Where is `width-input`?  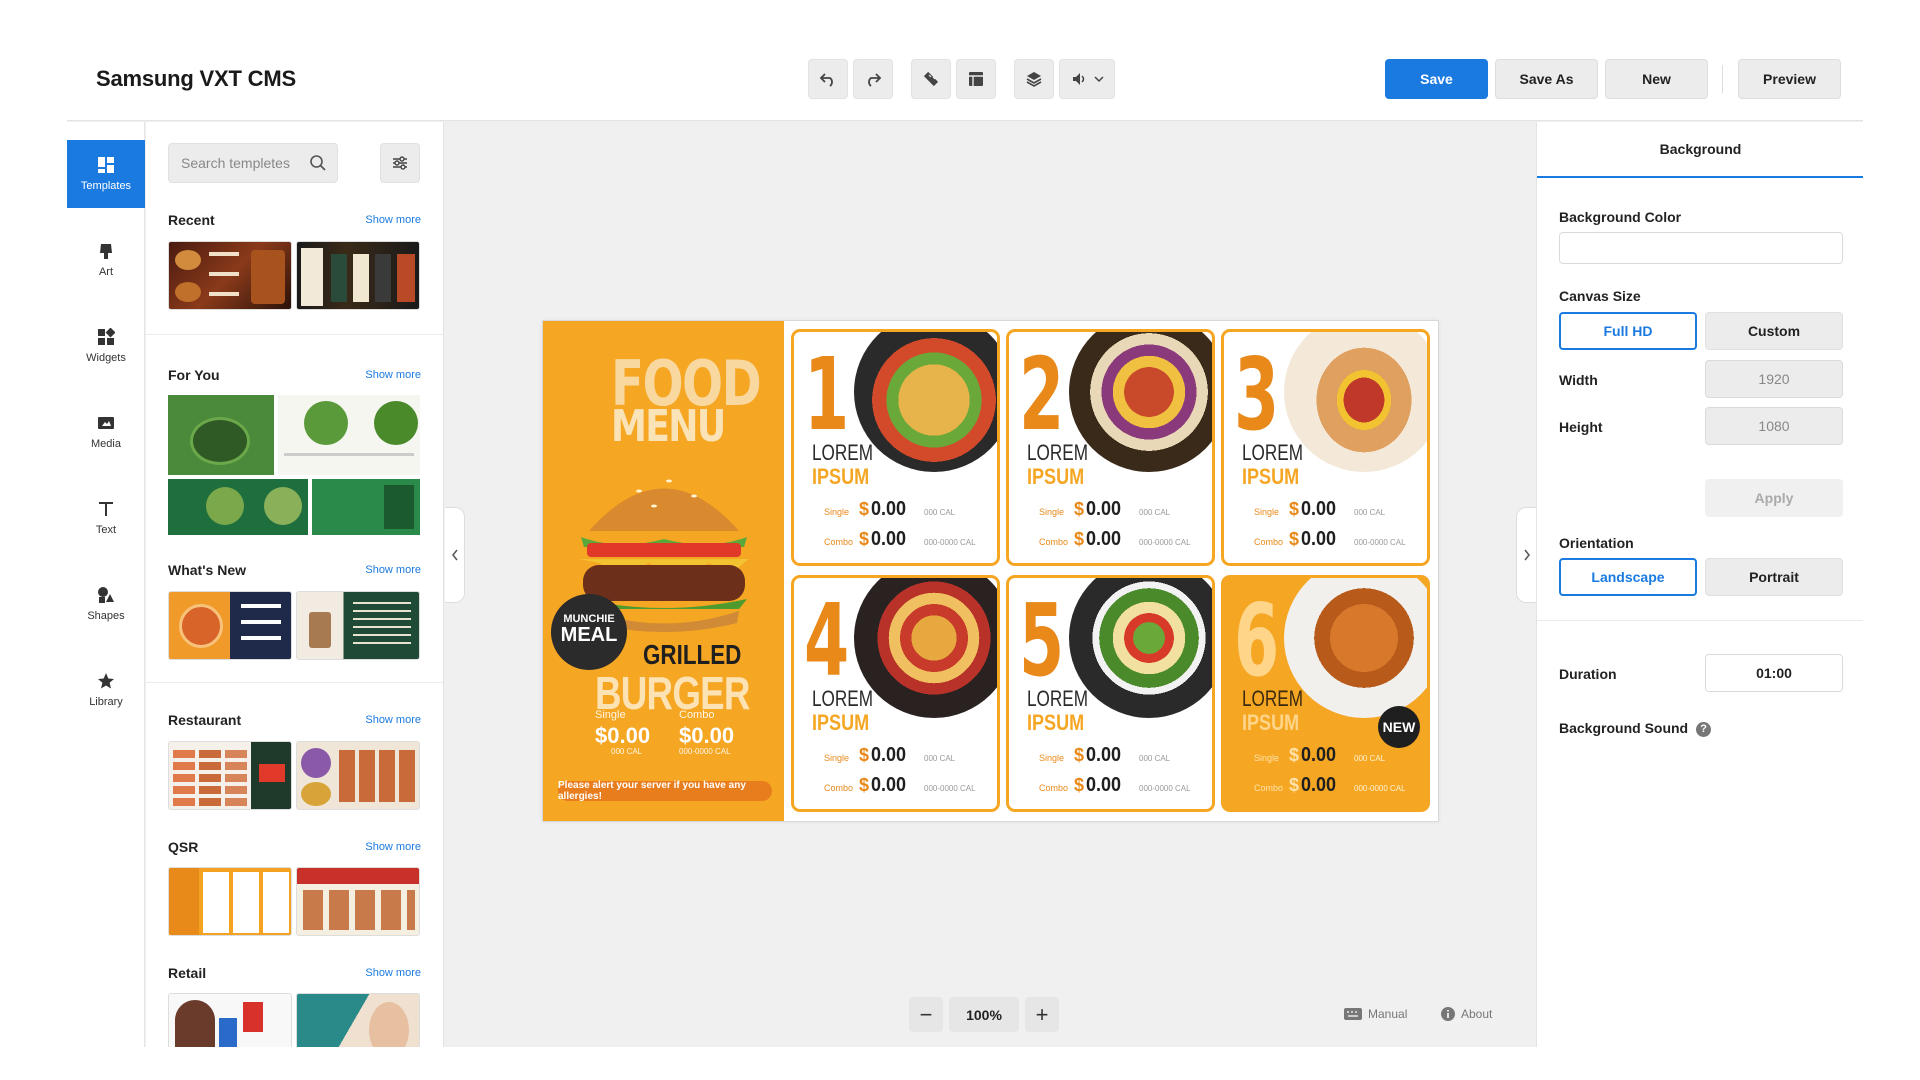
width-input is located at coordinates (1774, 379).